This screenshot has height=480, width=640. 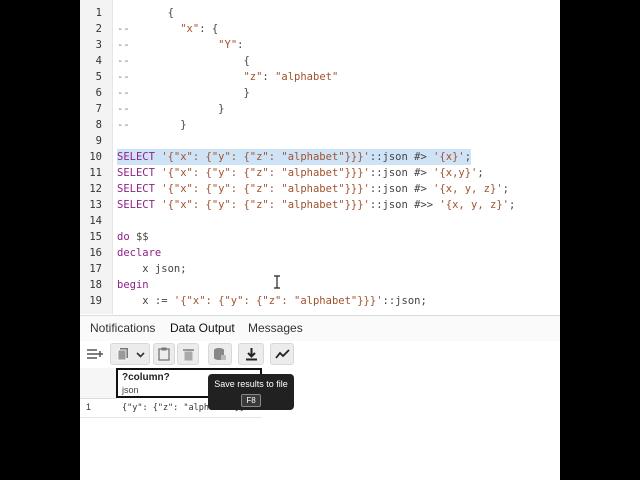 What do you see at coordinates (227, 77) in the screenshot?
I see `code-text: -- "z": "alphabet"` at bounding box center [227, 77].